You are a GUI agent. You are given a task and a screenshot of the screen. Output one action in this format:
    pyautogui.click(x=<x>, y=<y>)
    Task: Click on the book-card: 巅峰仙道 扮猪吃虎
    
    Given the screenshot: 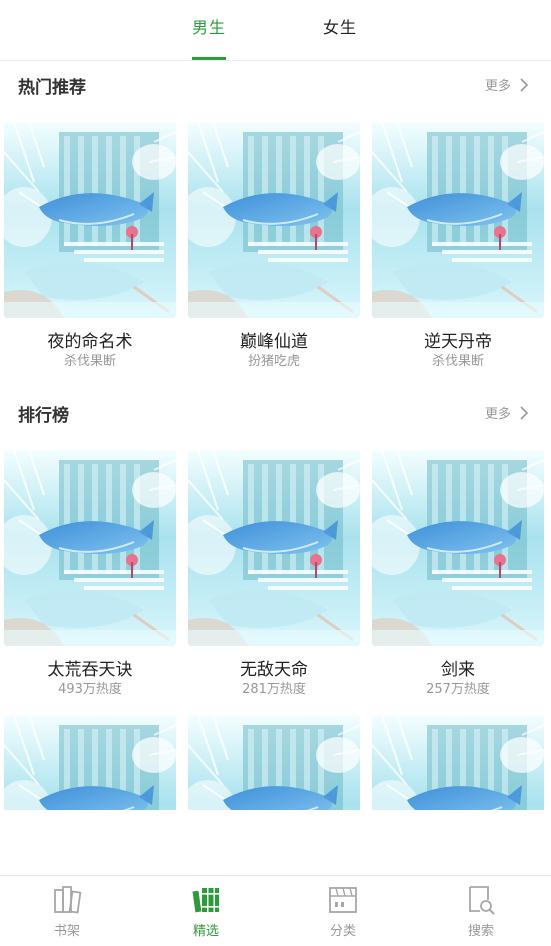 What is the action you would take?
    pyautogui.click(x=274, y=246)
    